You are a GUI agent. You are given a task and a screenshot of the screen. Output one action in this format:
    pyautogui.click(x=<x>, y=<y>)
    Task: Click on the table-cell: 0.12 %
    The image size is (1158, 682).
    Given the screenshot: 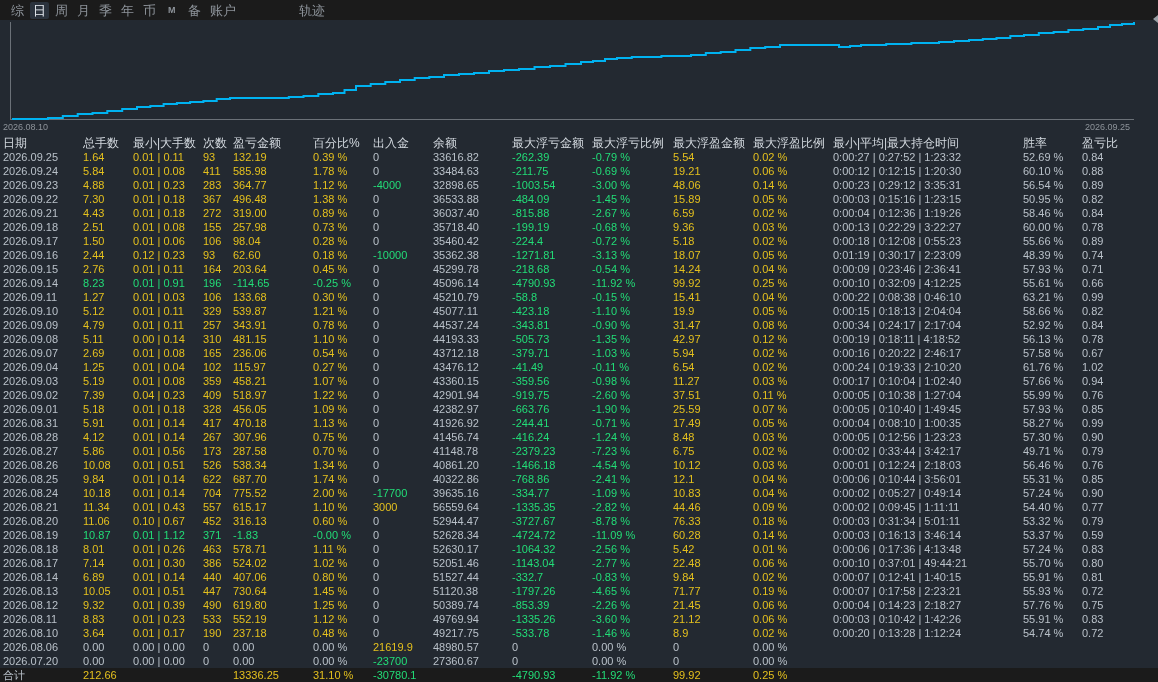 What is the action you would take?
    pyautogui.click(x=770, y=339)
    